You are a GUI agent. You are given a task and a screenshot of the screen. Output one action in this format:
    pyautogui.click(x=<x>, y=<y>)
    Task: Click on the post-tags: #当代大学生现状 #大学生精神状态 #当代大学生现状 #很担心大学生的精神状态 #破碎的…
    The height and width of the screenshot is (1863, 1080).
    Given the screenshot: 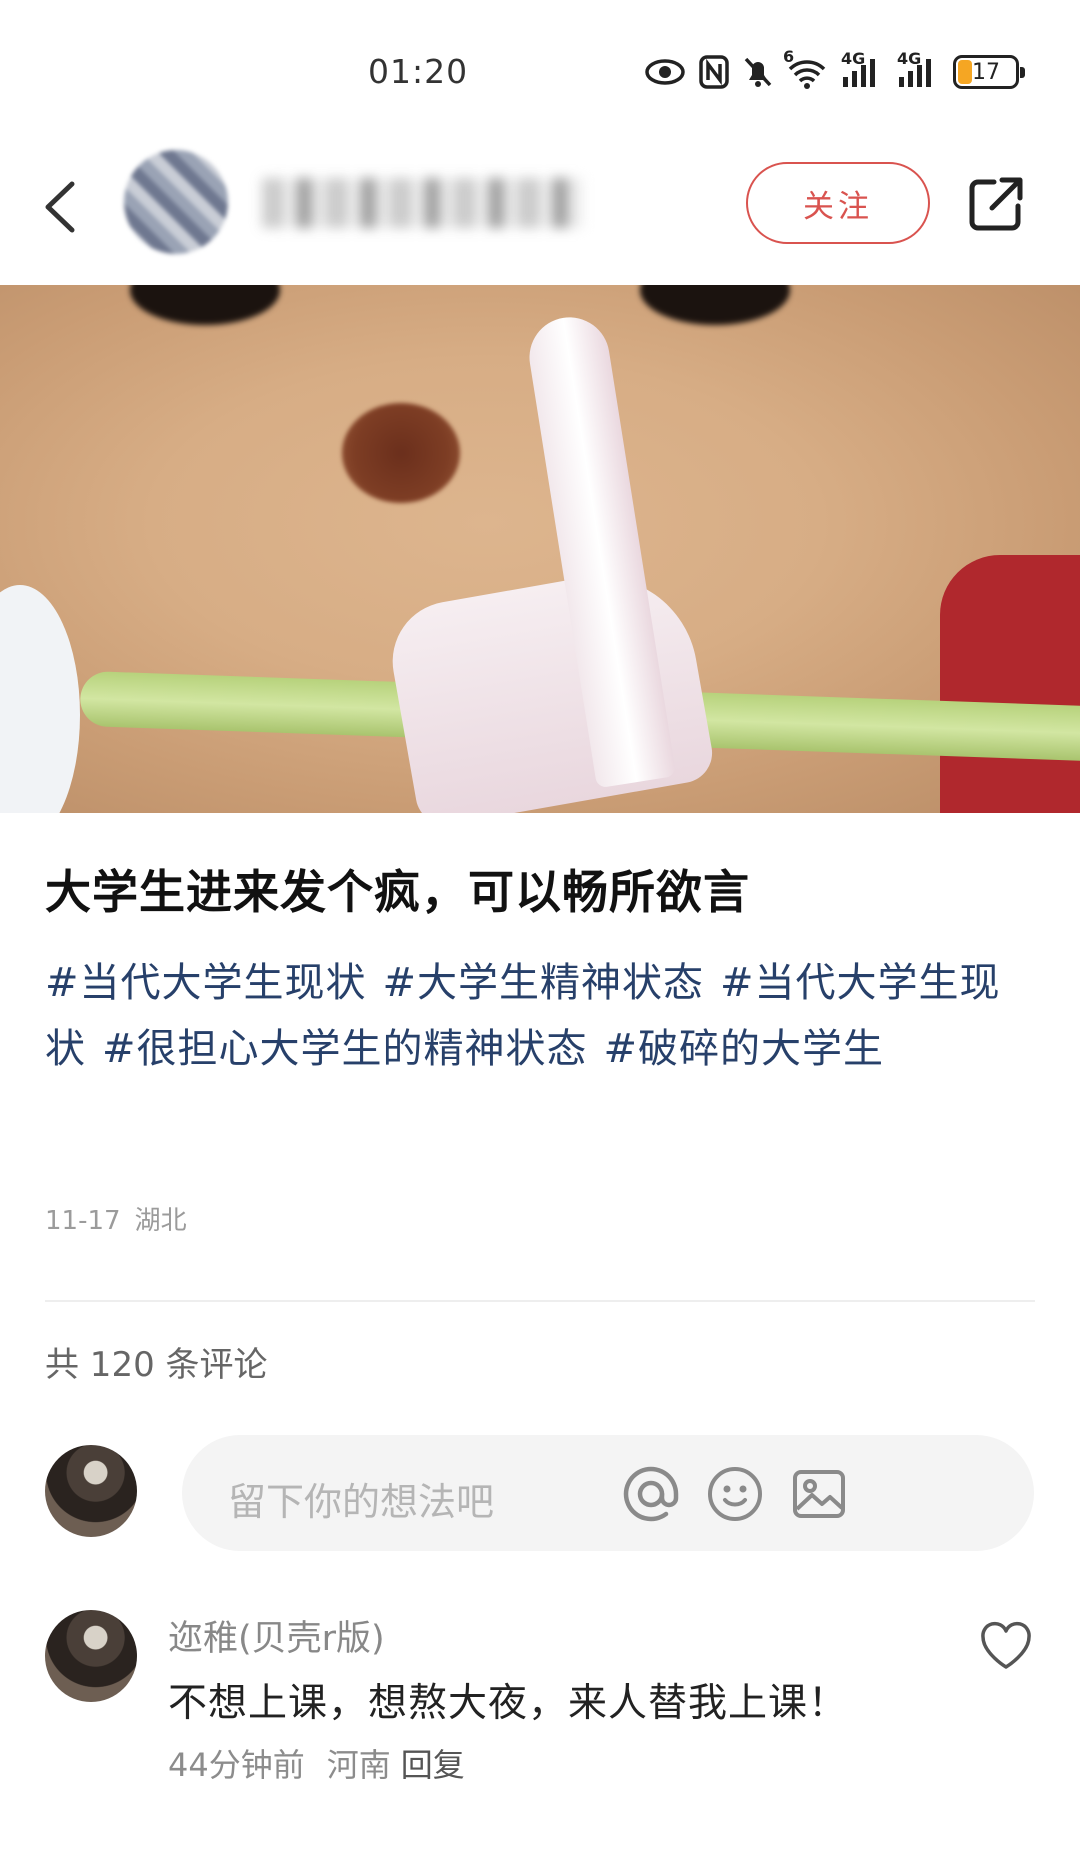 What is the action you would take?
    pyautogui.click(x=545, y=1016)
    